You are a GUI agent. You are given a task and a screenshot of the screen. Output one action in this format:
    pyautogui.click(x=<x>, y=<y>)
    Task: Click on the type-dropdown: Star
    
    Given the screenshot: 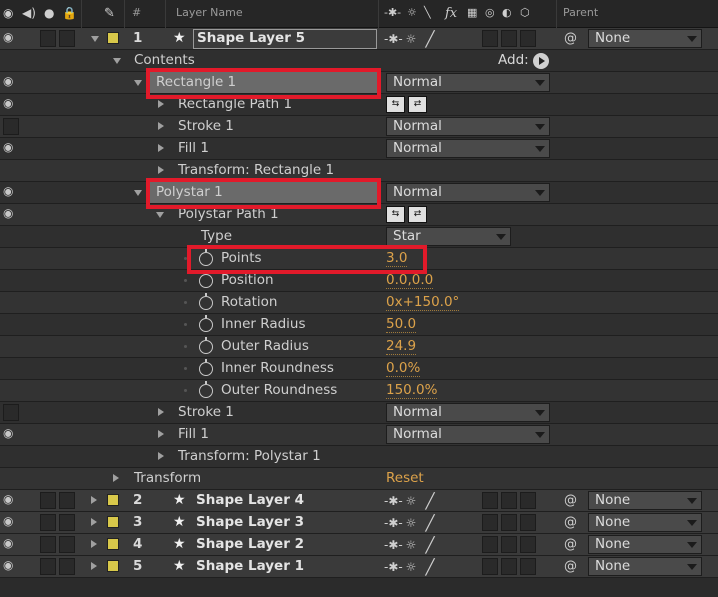 What is the action you would take?
    pyautogui.click(x=448, y=236)
    